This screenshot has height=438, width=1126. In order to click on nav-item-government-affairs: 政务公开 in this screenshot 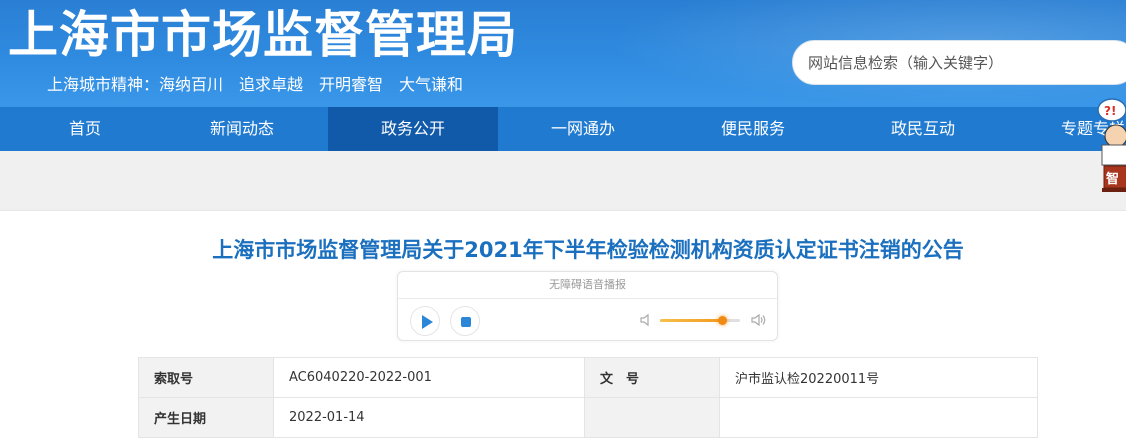, I will do `click(413, 129)`.